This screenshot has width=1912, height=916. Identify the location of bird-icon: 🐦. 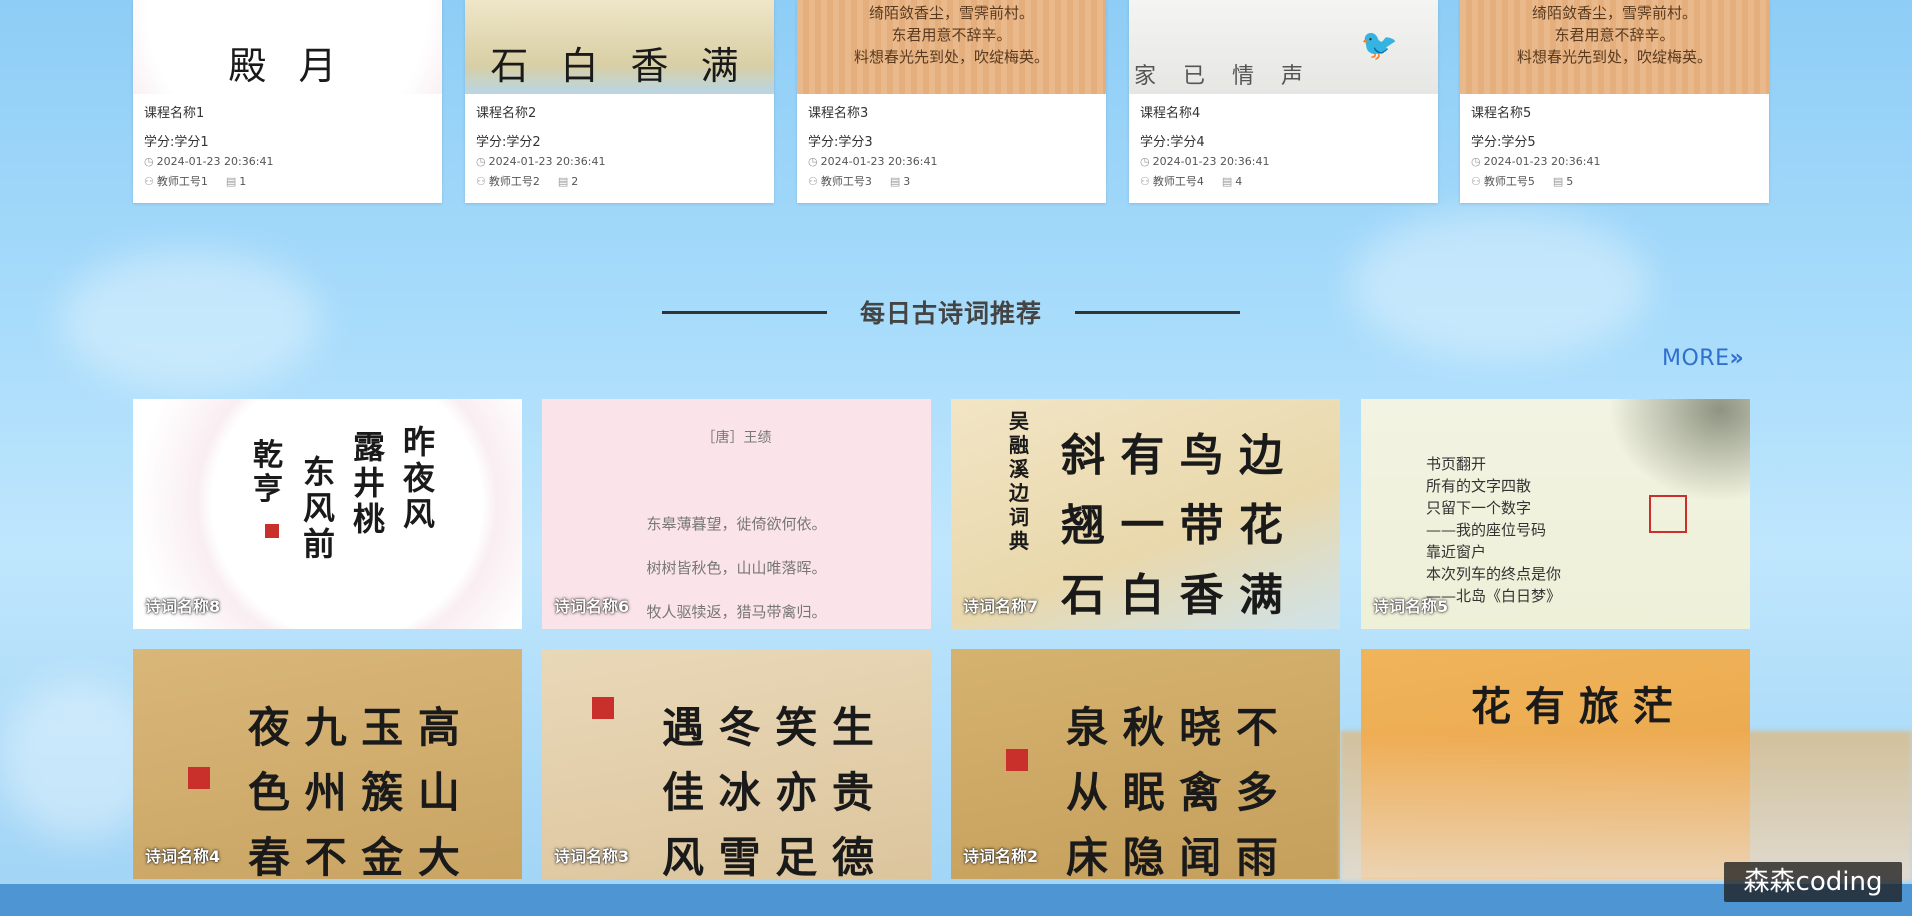
(1379, 45).